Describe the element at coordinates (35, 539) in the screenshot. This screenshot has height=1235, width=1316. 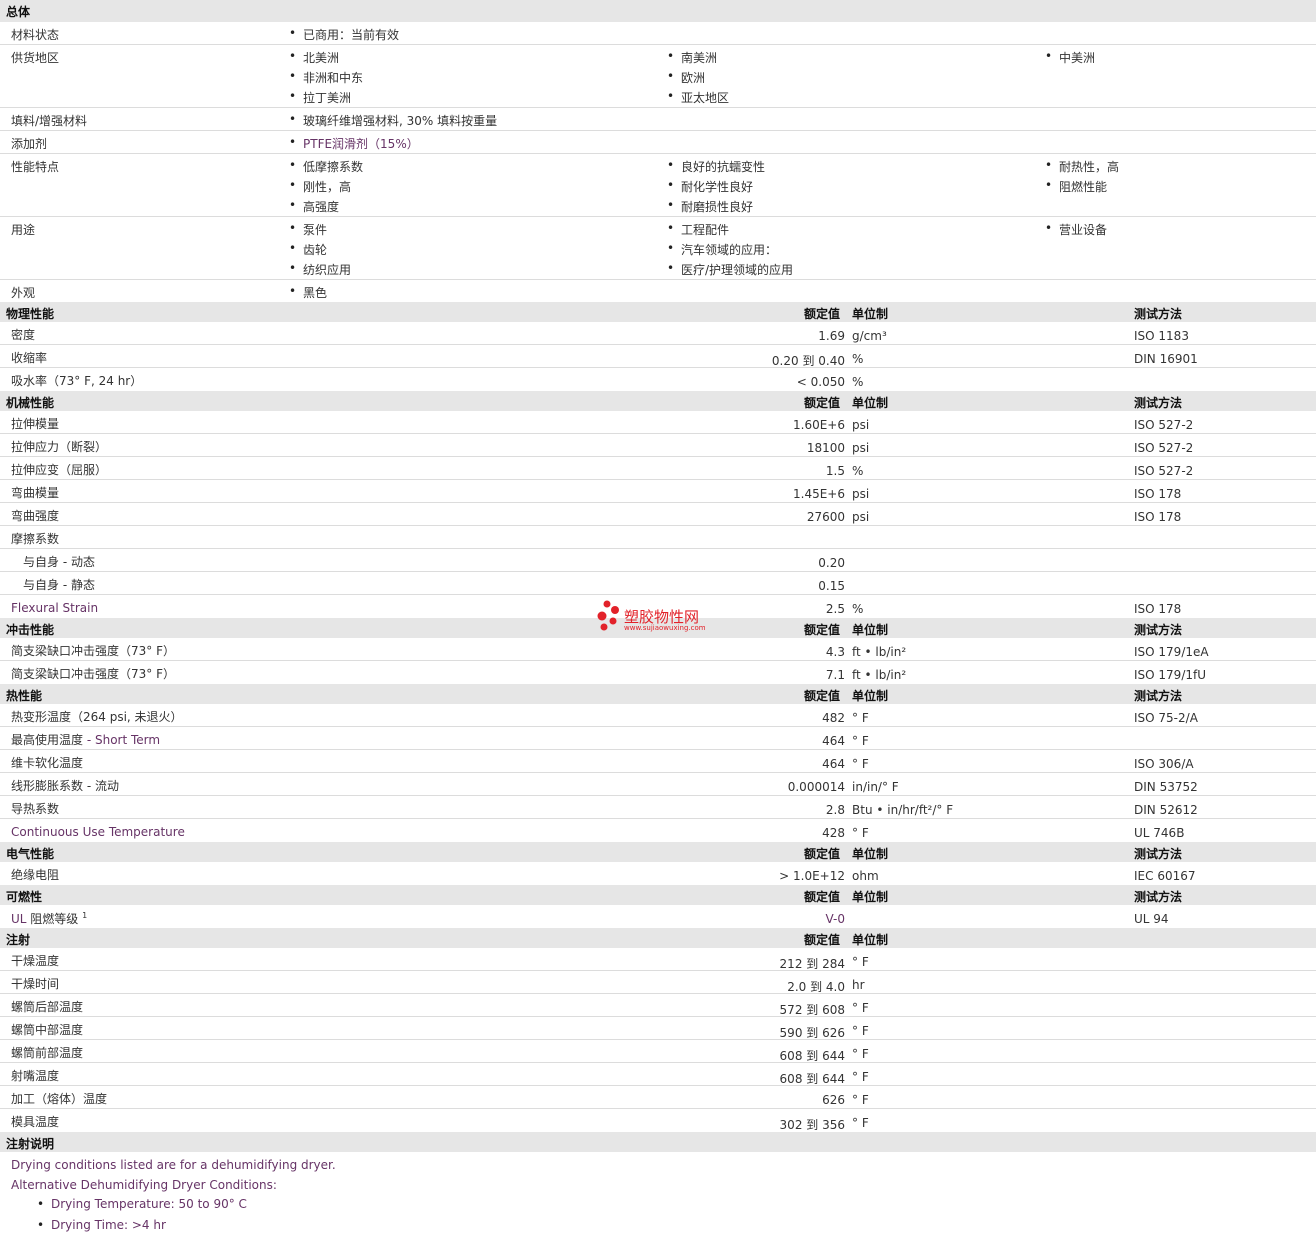
I see `row-label: 摩擦系数` at that location.